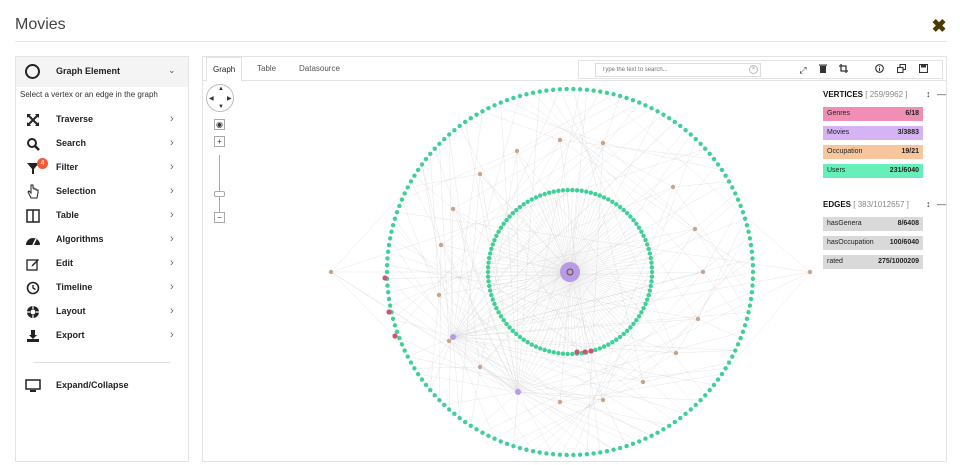  Describe the element at coordinates (835, 261) in the screenshot. I see `legend-label: rated` at that location.